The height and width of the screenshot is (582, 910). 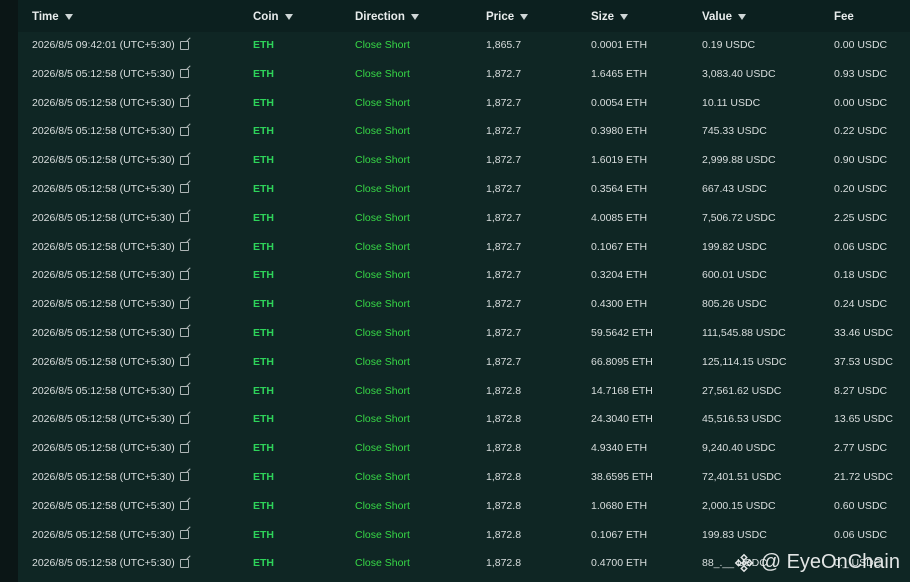 What do you see at coordinates (861, 217) in the screenshot?
I see `fee-cell: 2.25 USDC` at bounding box center [861, 217].